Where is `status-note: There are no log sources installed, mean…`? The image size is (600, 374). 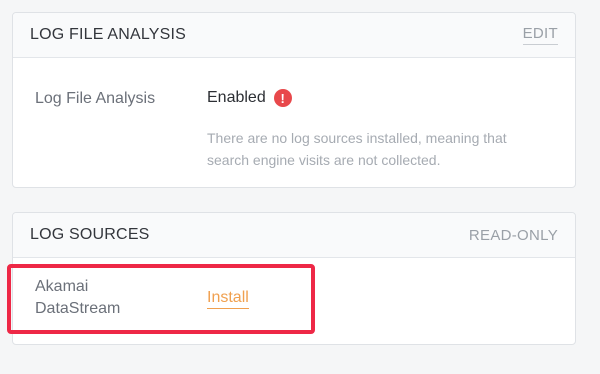 status-note: There are no log sources installed, mean… is located at coordinates (357, 149).